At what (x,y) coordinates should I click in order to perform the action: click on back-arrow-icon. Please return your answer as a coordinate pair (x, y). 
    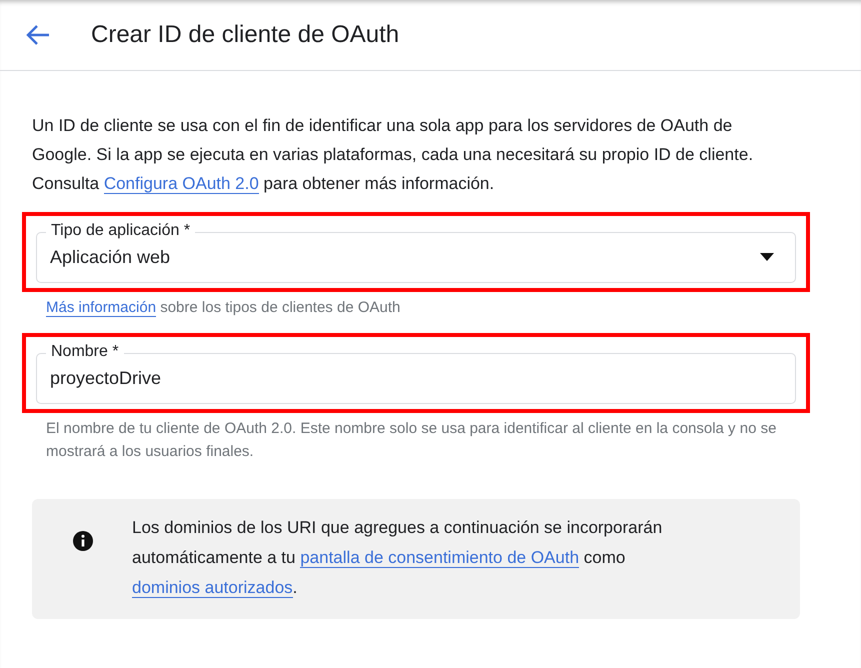
    Looking at the image, I should click on (38, 35).